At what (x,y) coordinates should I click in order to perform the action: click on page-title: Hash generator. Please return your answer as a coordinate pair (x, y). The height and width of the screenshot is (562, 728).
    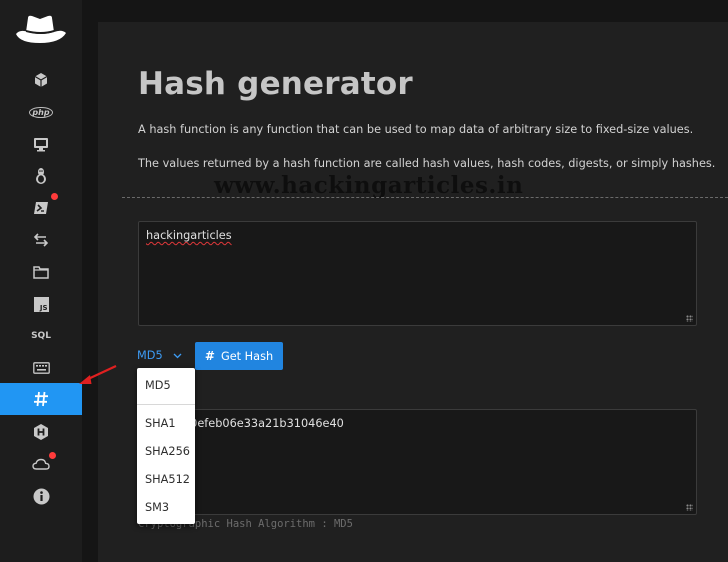
    Looking at the image, I should click on (275, 84).